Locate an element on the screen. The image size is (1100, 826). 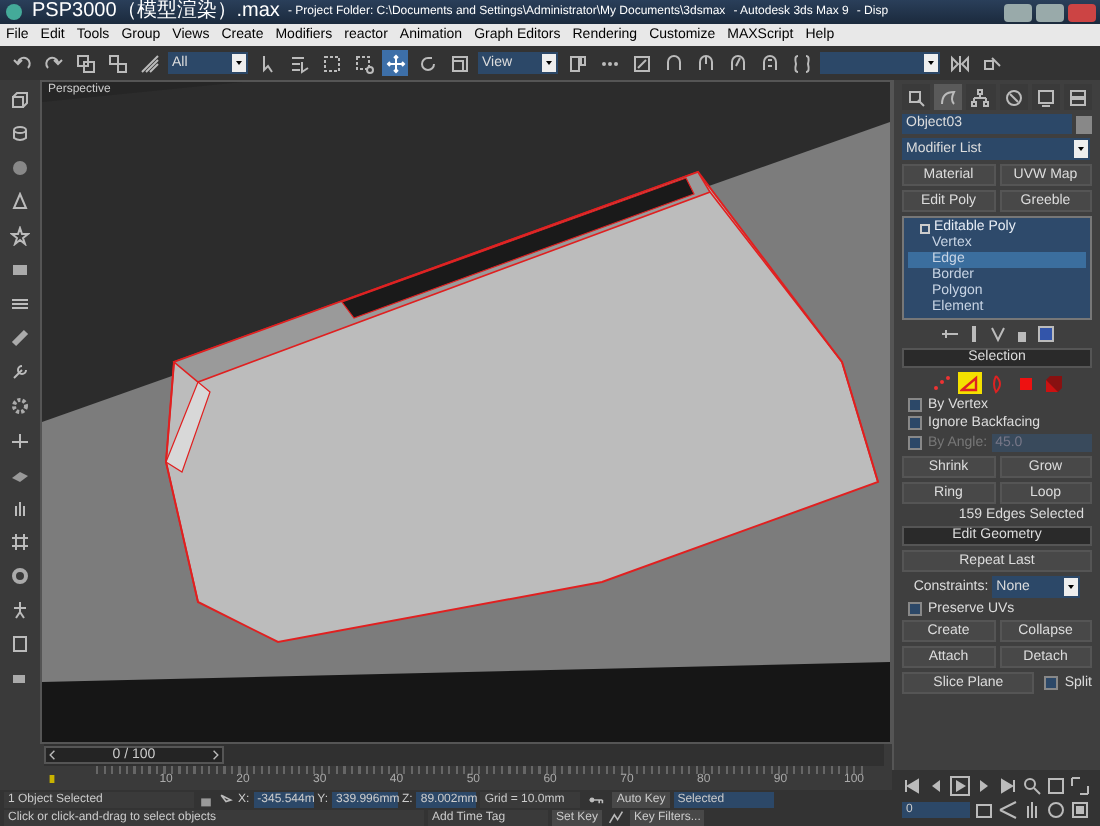
star-icon is located at coordinates (20, 235).